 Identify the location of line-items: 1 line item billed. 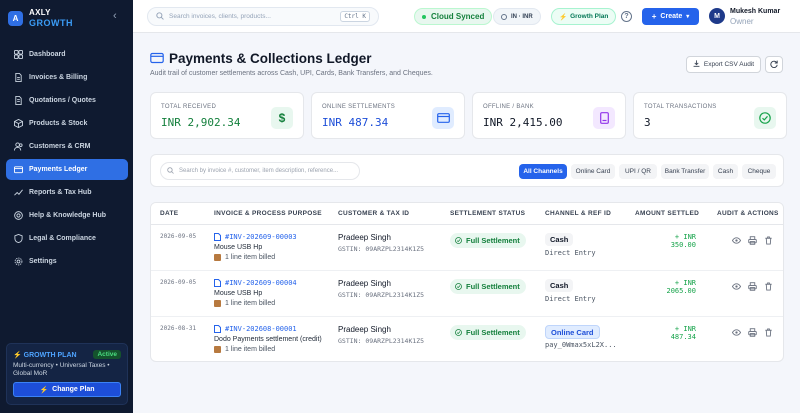
(244, 257).